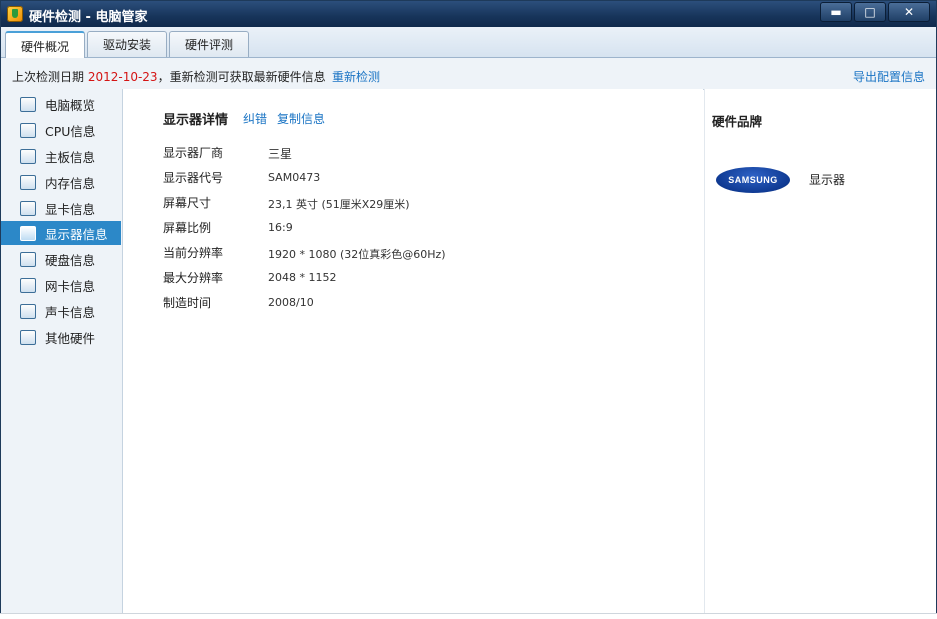 The image size is (937, 619). Describe the element at coordinates (15, 14) in the screenshot. I see `shield-icon` at that location.